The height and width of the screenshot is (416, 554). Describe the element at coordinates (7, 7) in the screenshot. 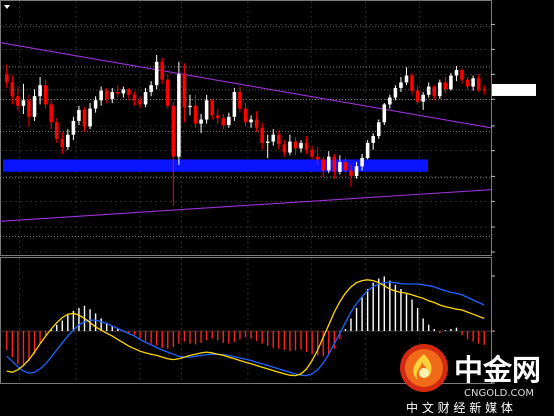

I see `chevron-down-icon` at that location.